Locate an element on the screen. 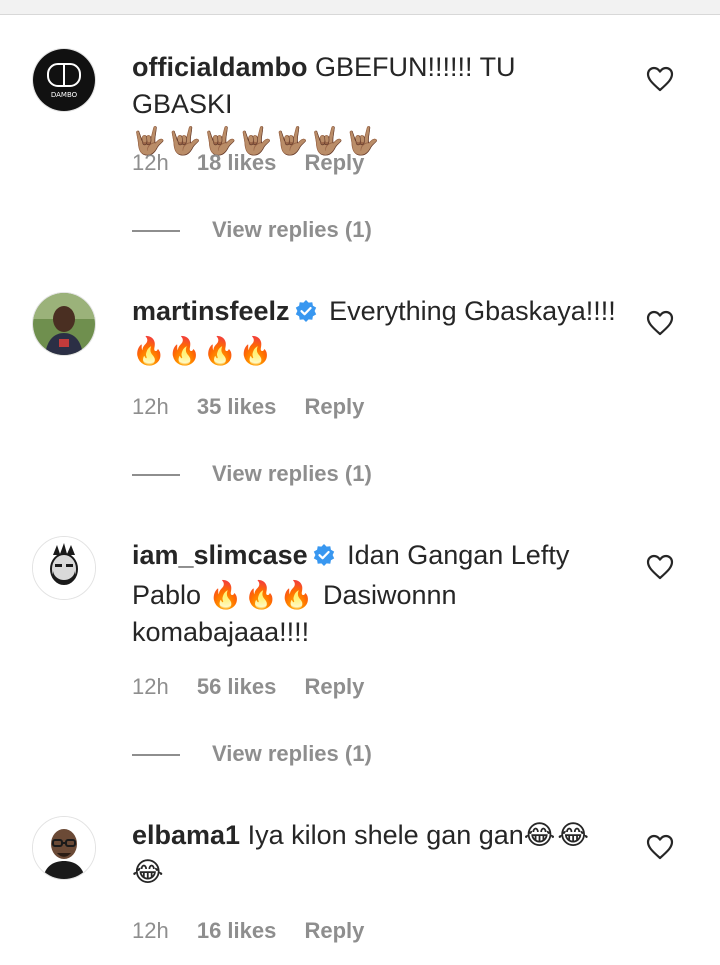 Image resolution: width=720 pixels, height=965 pixels. comment-body: elbama1 Iya kilon shele gan gan😂😂😂 is located at coordinates (377, 854).